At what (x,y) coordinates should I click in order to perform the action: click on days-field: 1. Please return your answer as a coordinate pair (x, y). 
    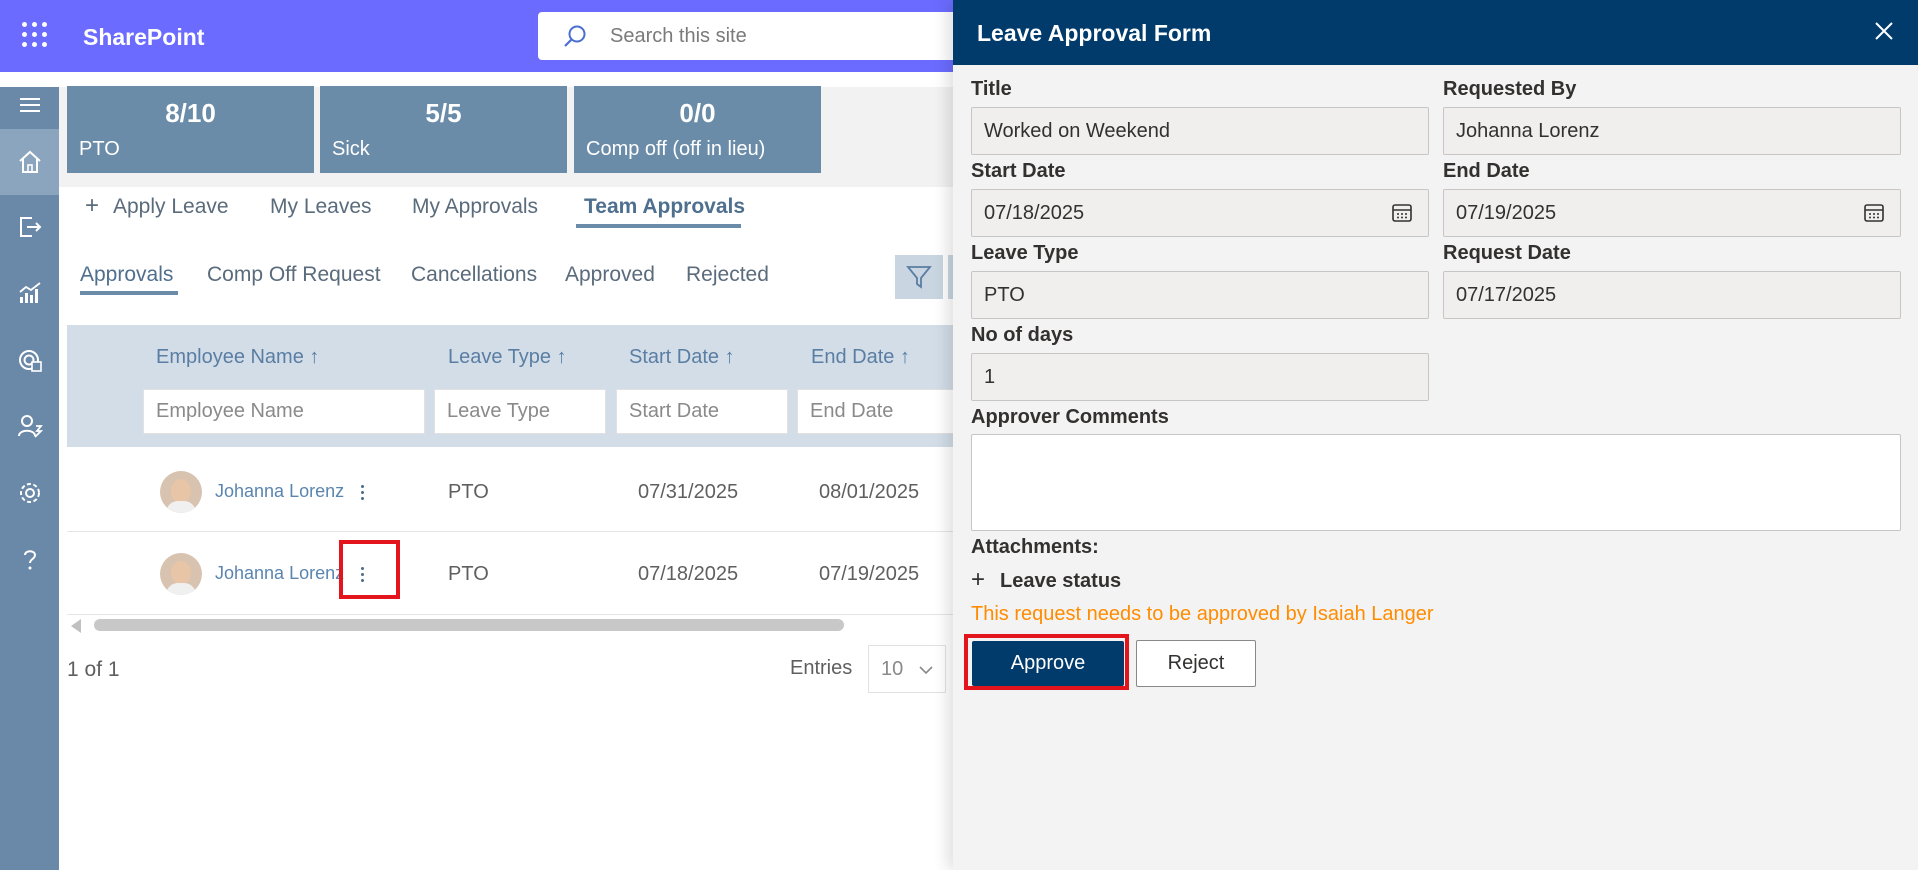
    Looking at the image, I should click on (1200, 377).